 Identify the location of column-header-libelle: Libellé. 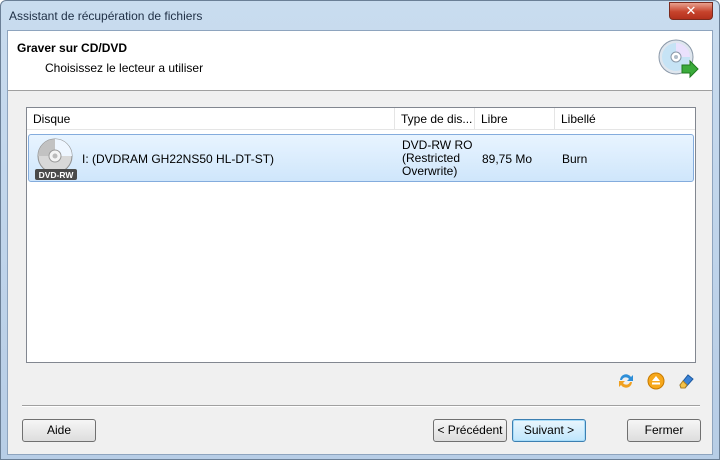
(625, 119).